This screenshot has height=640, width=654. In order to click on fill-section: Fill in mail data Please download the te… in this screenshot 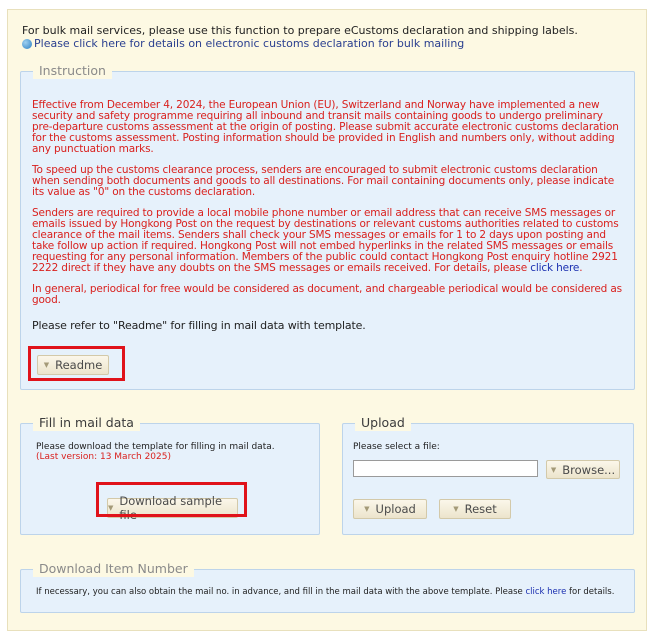, I will do `click(170, 475)`.